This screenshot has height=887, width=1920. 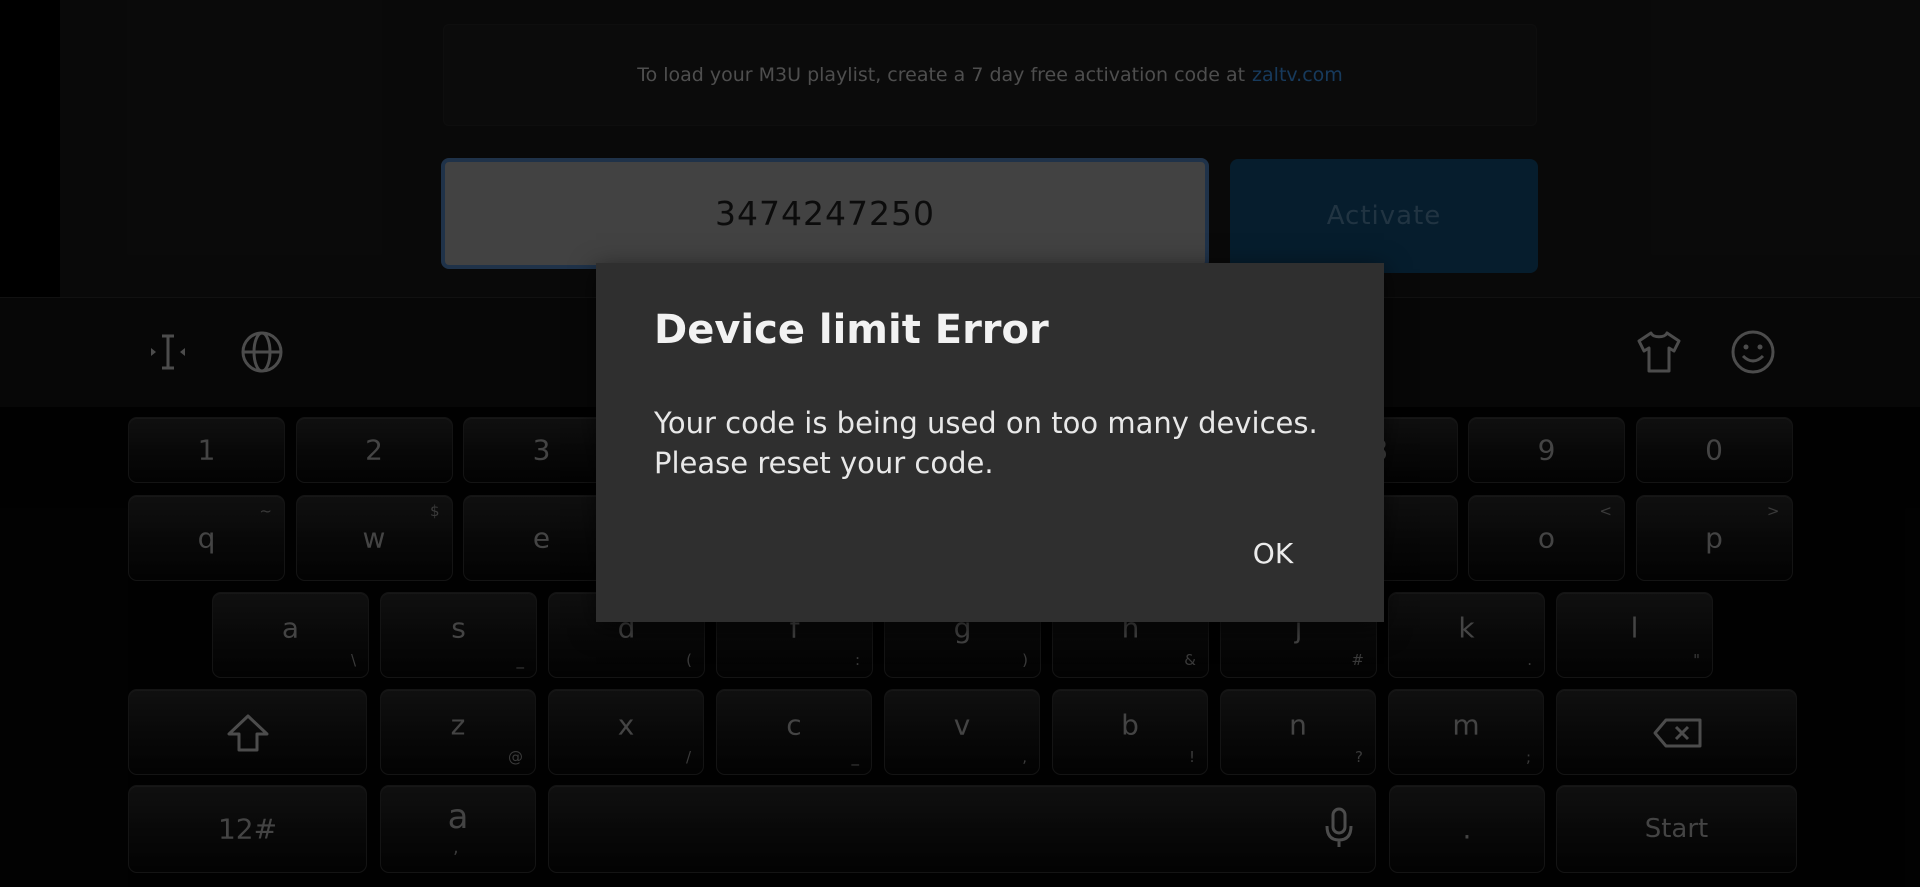 What do you see at coordinates (851, 330) in the screenshot?
I see `dialog-title: Device limit Error` at bounding box center [851, 330].